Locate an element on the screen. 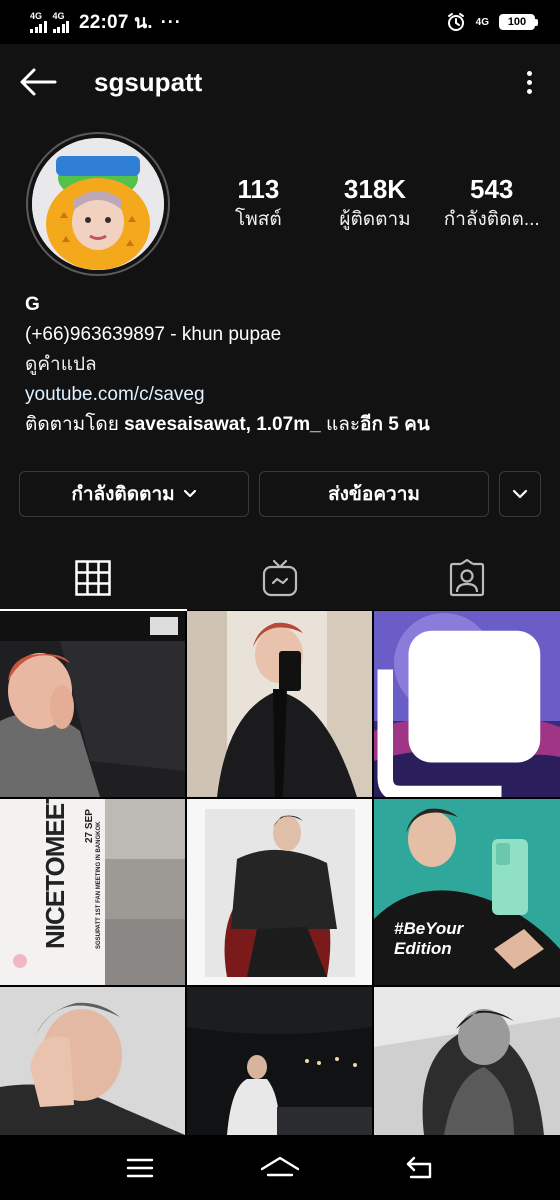  post-promo-line-2: Edition is located at coordinates (423, 948).